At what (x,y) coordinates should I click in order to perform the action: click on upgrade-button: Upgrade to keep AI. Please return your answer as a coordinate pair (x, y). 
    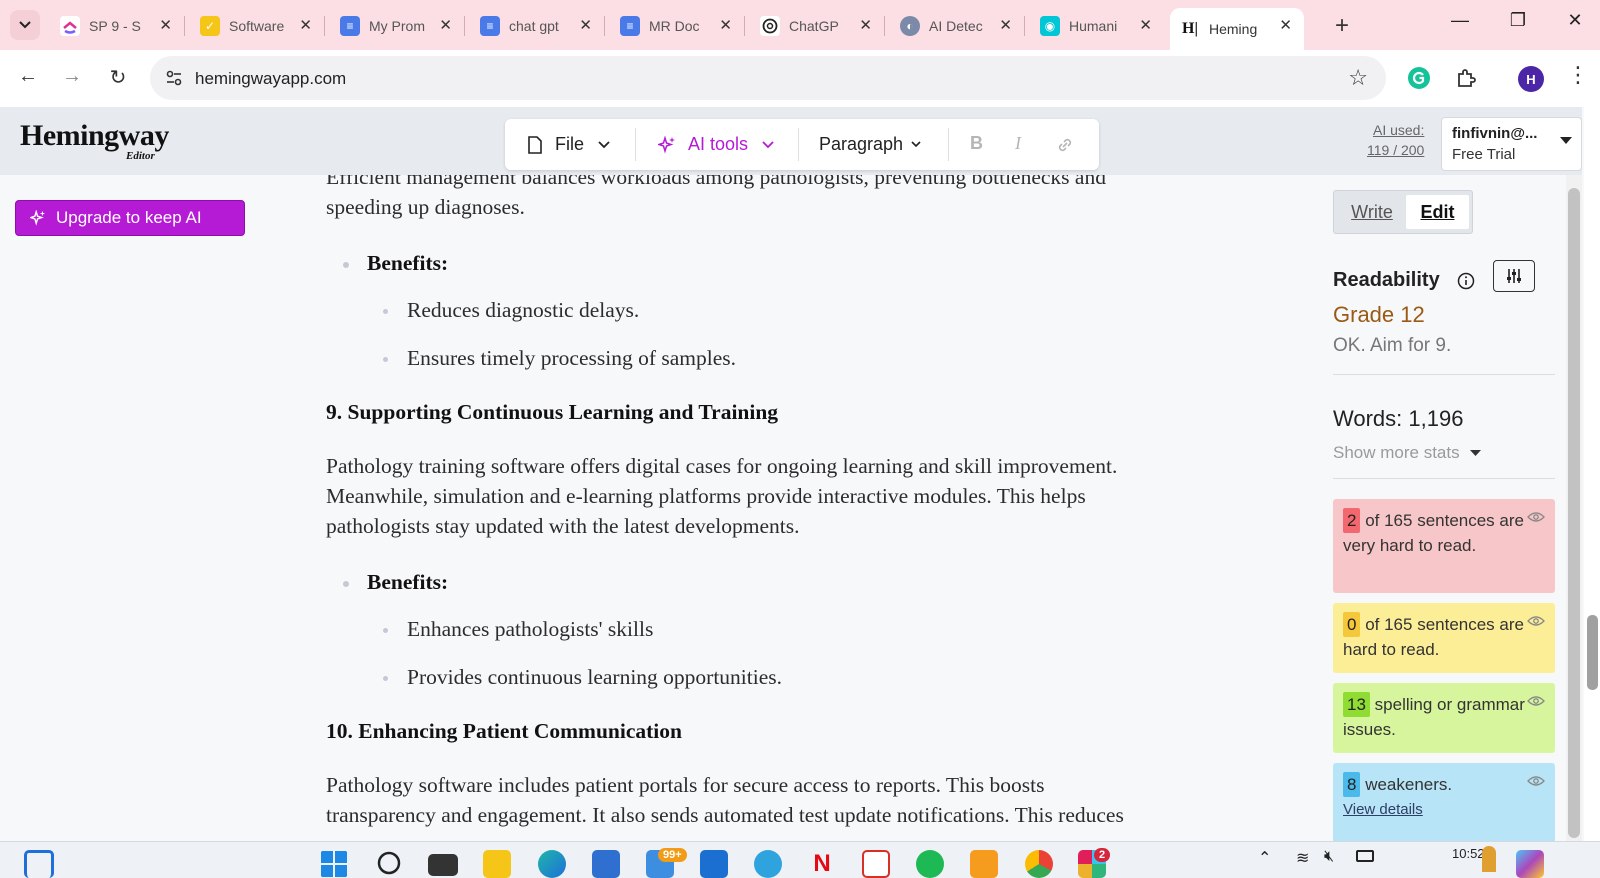
    Looking at the image, I should click on (130, 218).